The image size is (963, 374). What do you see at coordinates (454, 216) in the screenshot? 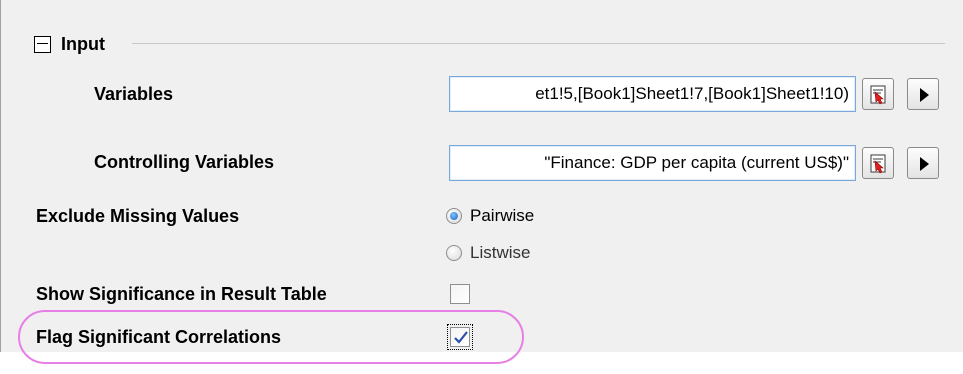
I see `radio-pairwise-indicator` at bounding box center [454, 216].